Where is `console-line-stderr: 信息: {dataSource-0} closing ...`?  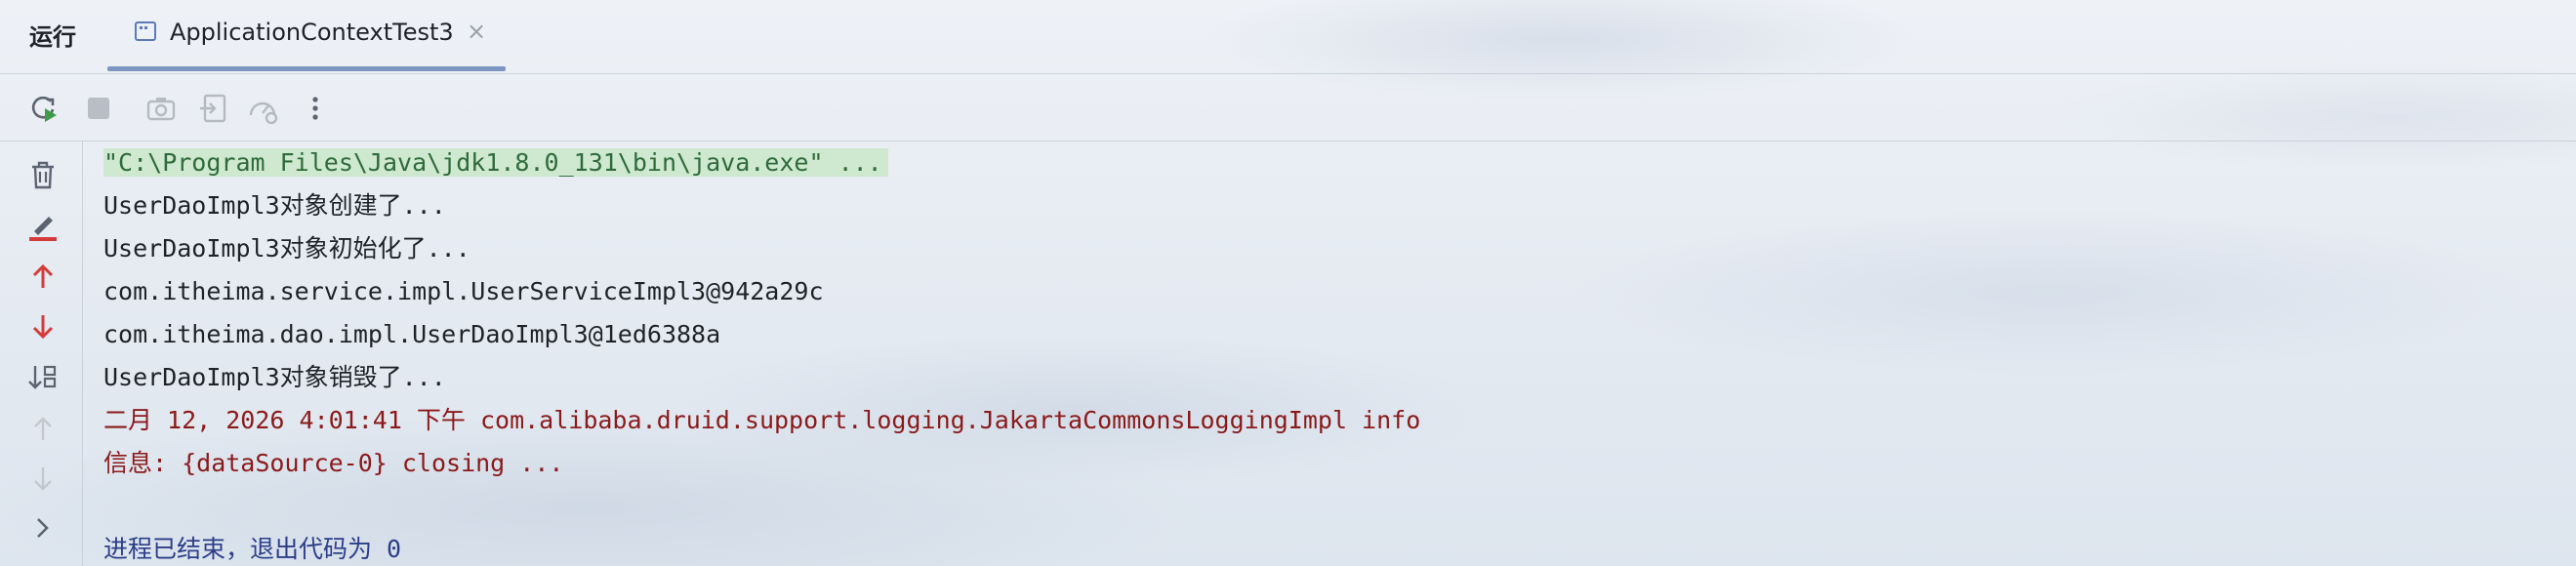 console-line-stderr: 信息: {dataSource-0} closing ... is located at coordinates (333, 463).